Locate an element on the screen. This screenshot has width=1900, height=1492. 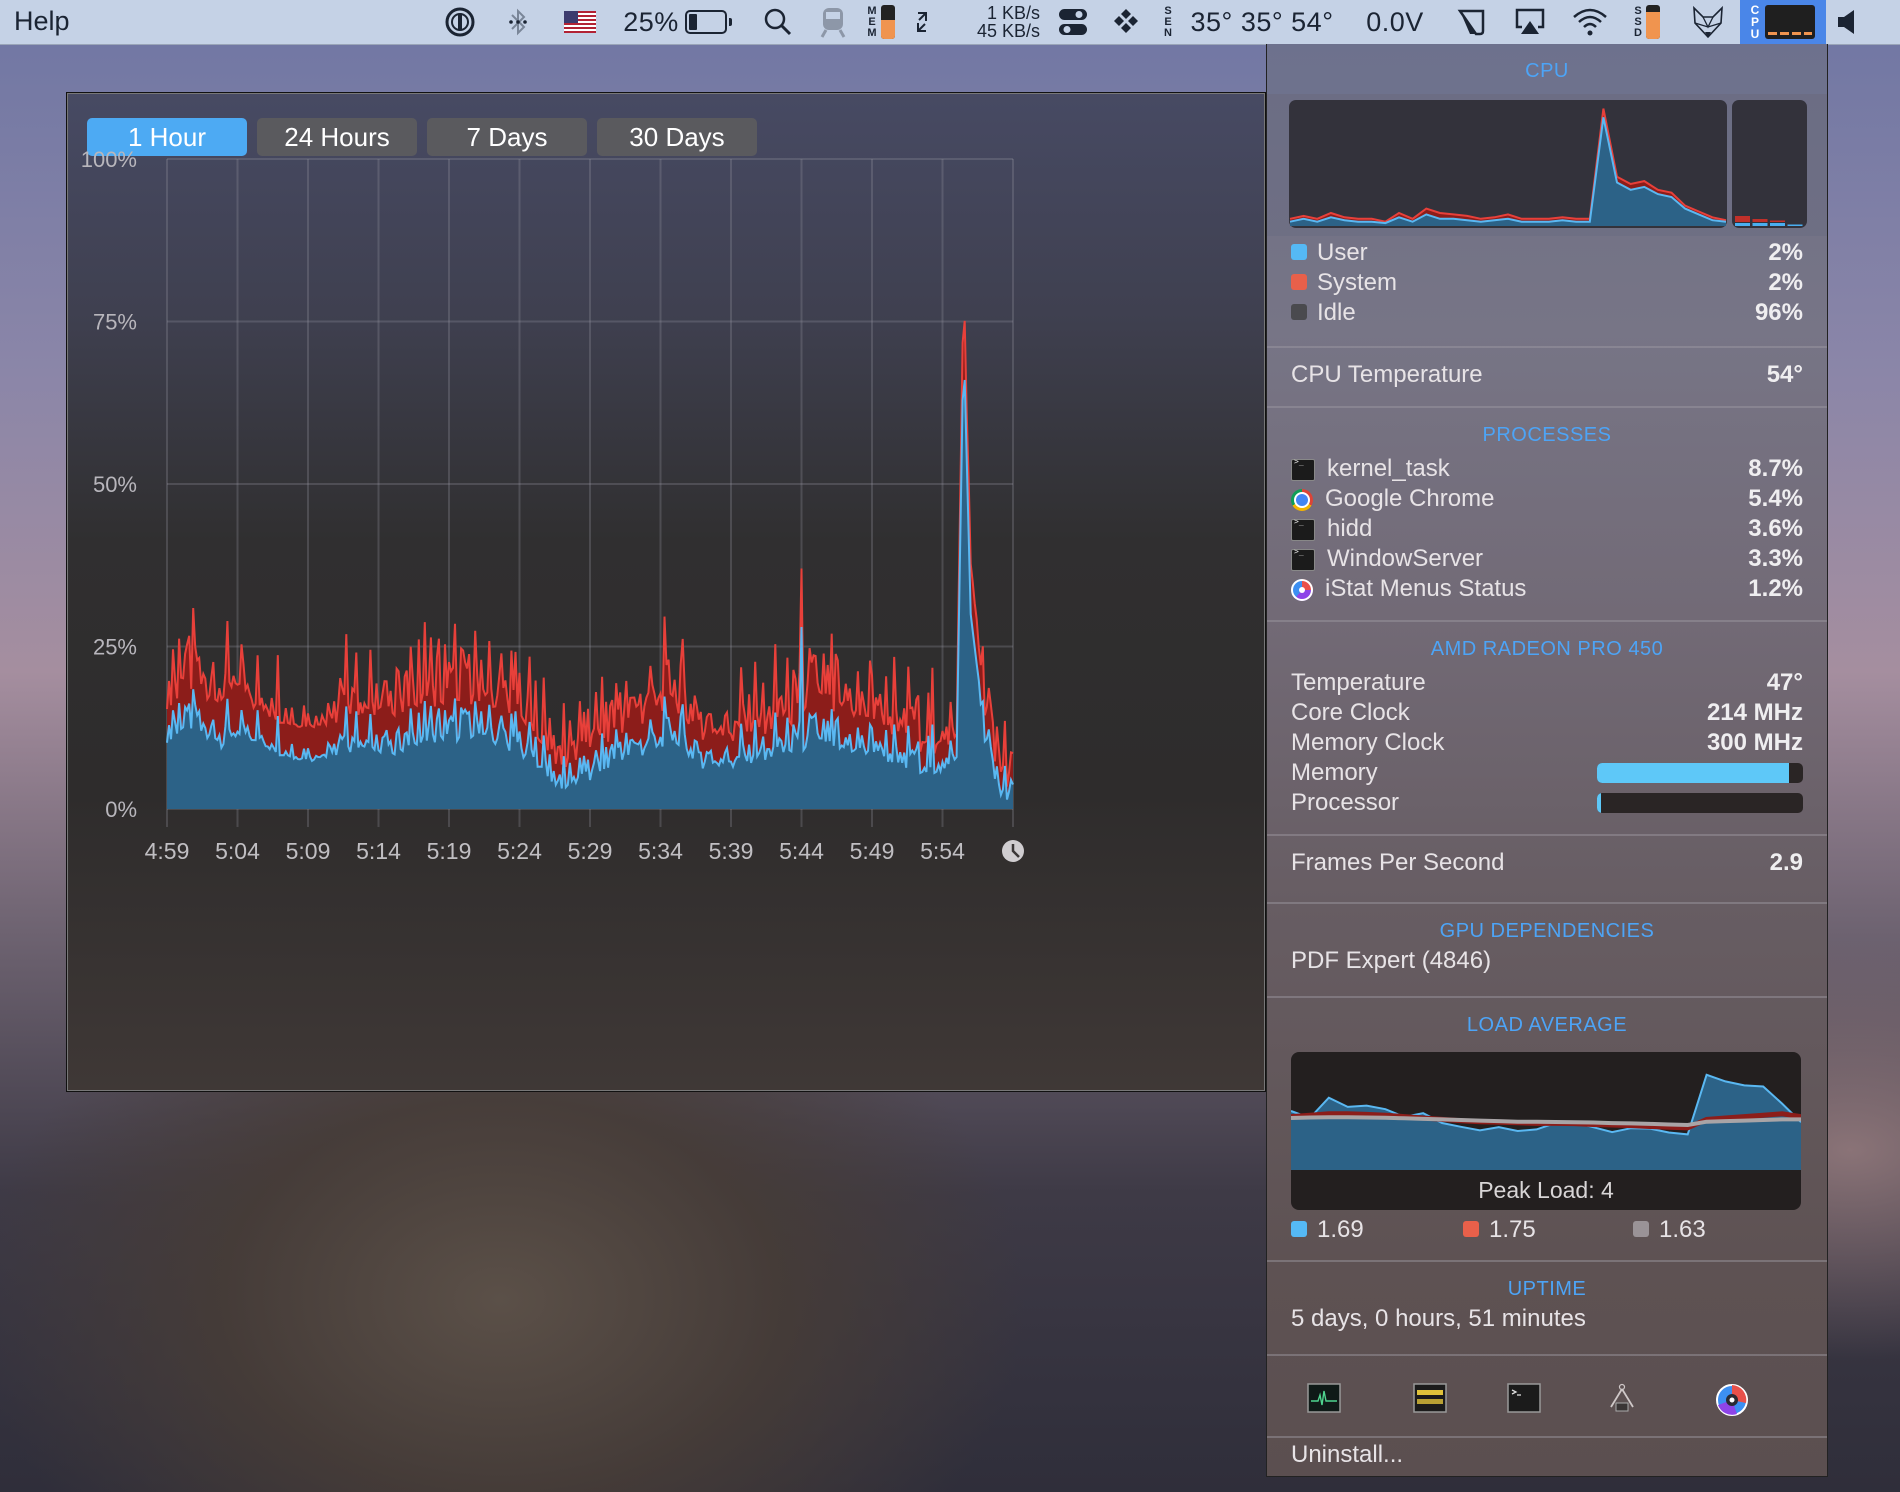
fifteen-min-swatch is located at coordinates (1641, 1229).